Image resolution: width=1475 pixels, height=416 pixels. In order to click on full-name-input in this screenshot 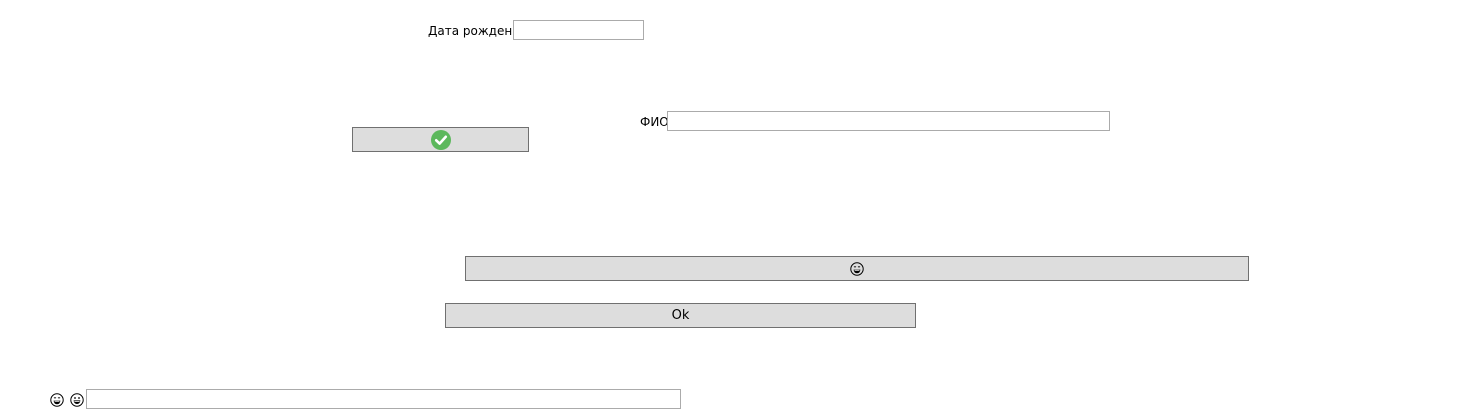, I will do `click(888, 121)`.